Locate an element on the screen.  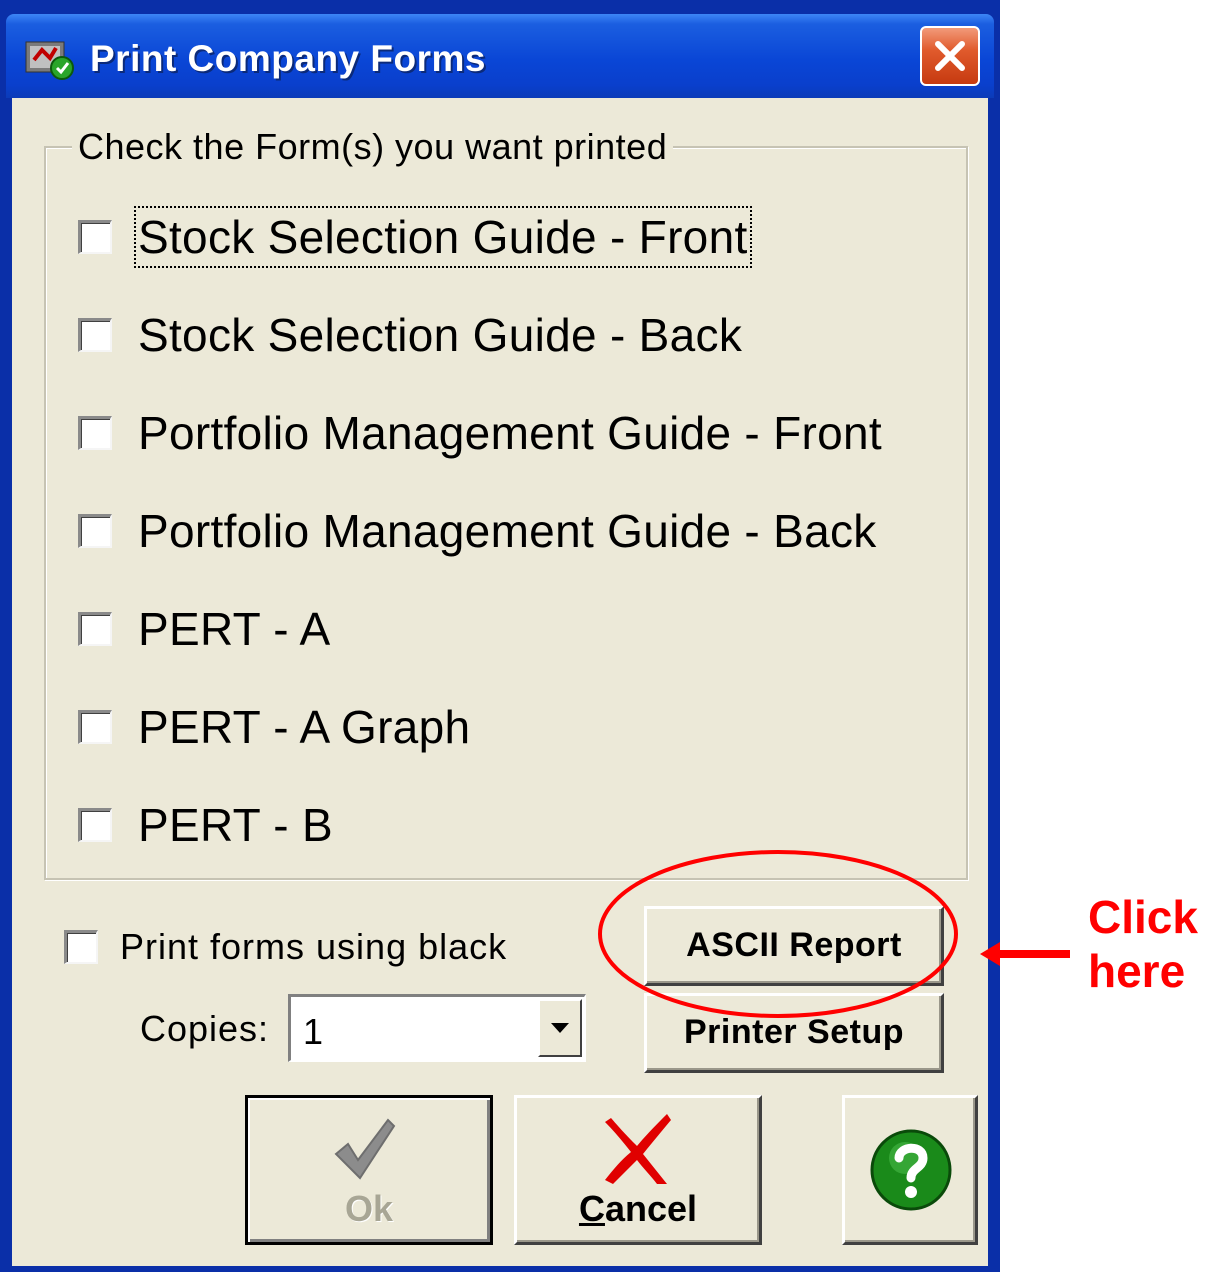
form-option-ssg-back: Stock Selection Guide - Back is located at coordinates (410, 335).